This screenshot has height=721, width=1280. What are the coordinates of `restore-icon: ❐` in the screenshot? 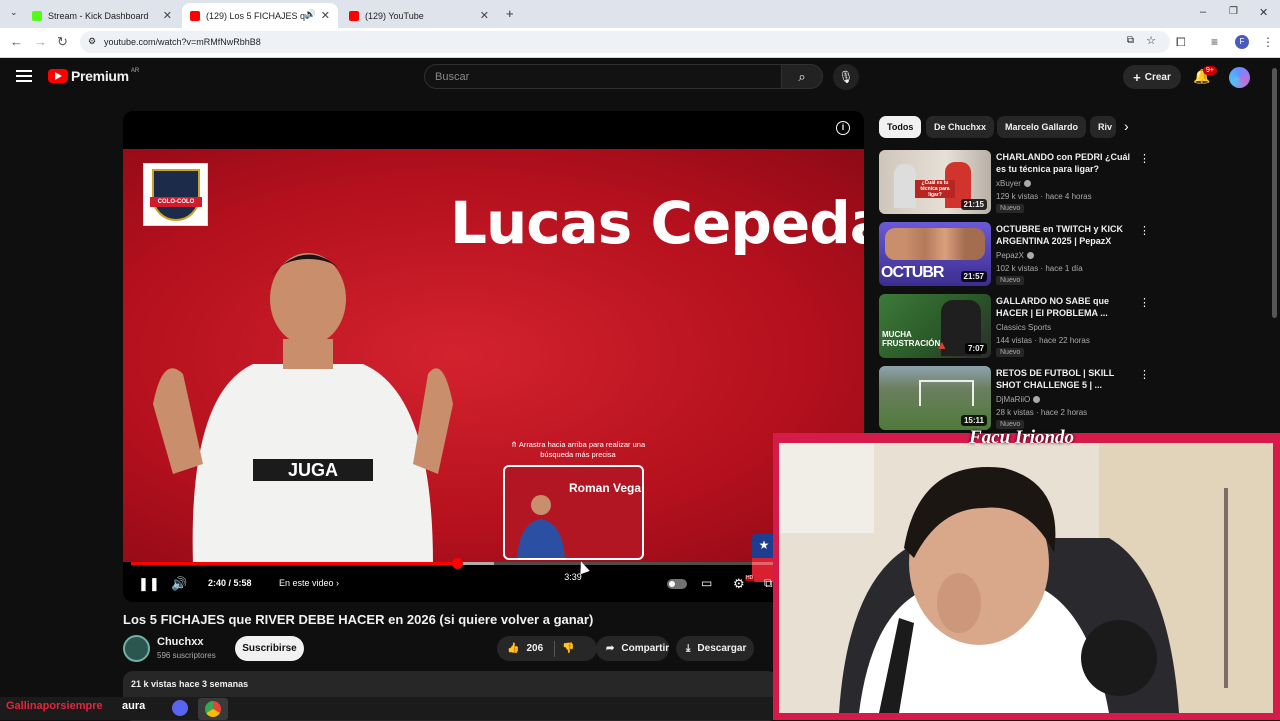 It's located at (1233, 11).